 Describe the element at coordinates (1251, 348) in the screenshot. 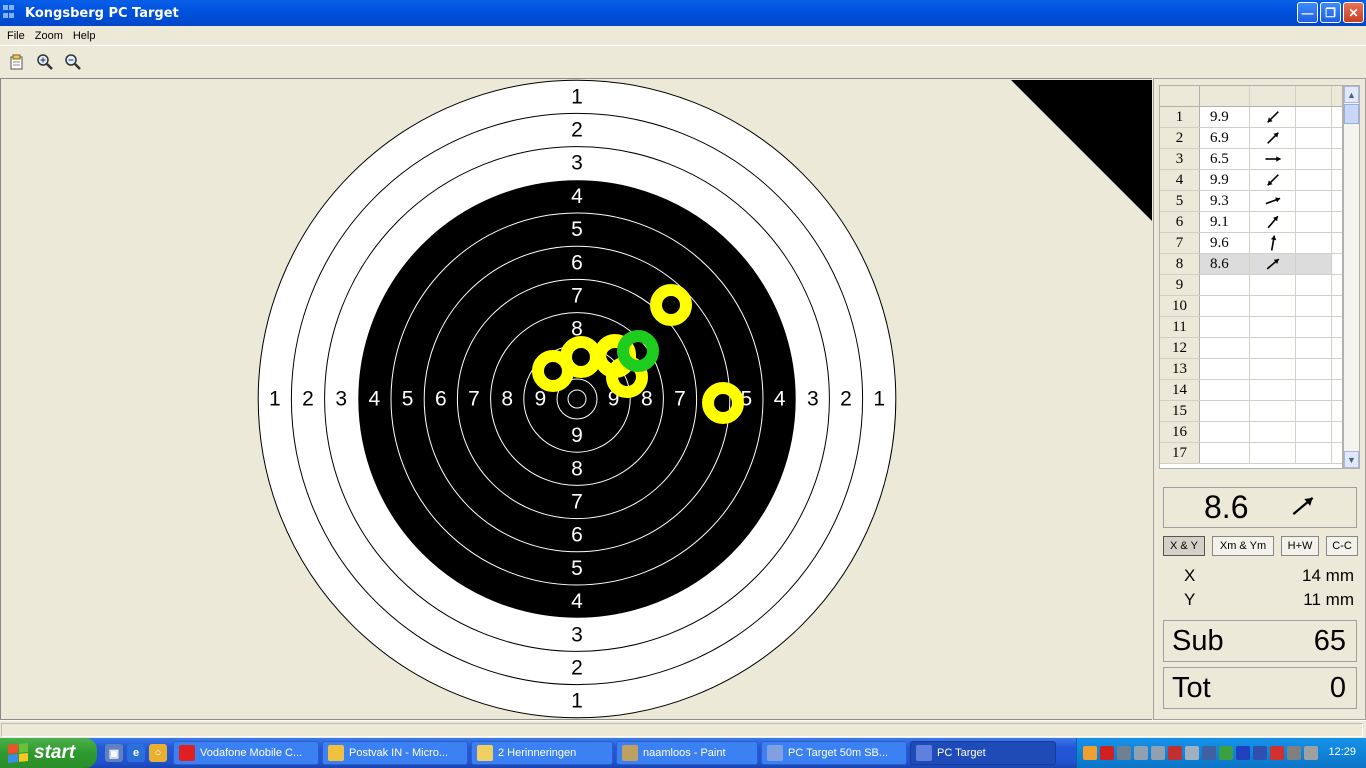

I see `table-row: 12` at that location.